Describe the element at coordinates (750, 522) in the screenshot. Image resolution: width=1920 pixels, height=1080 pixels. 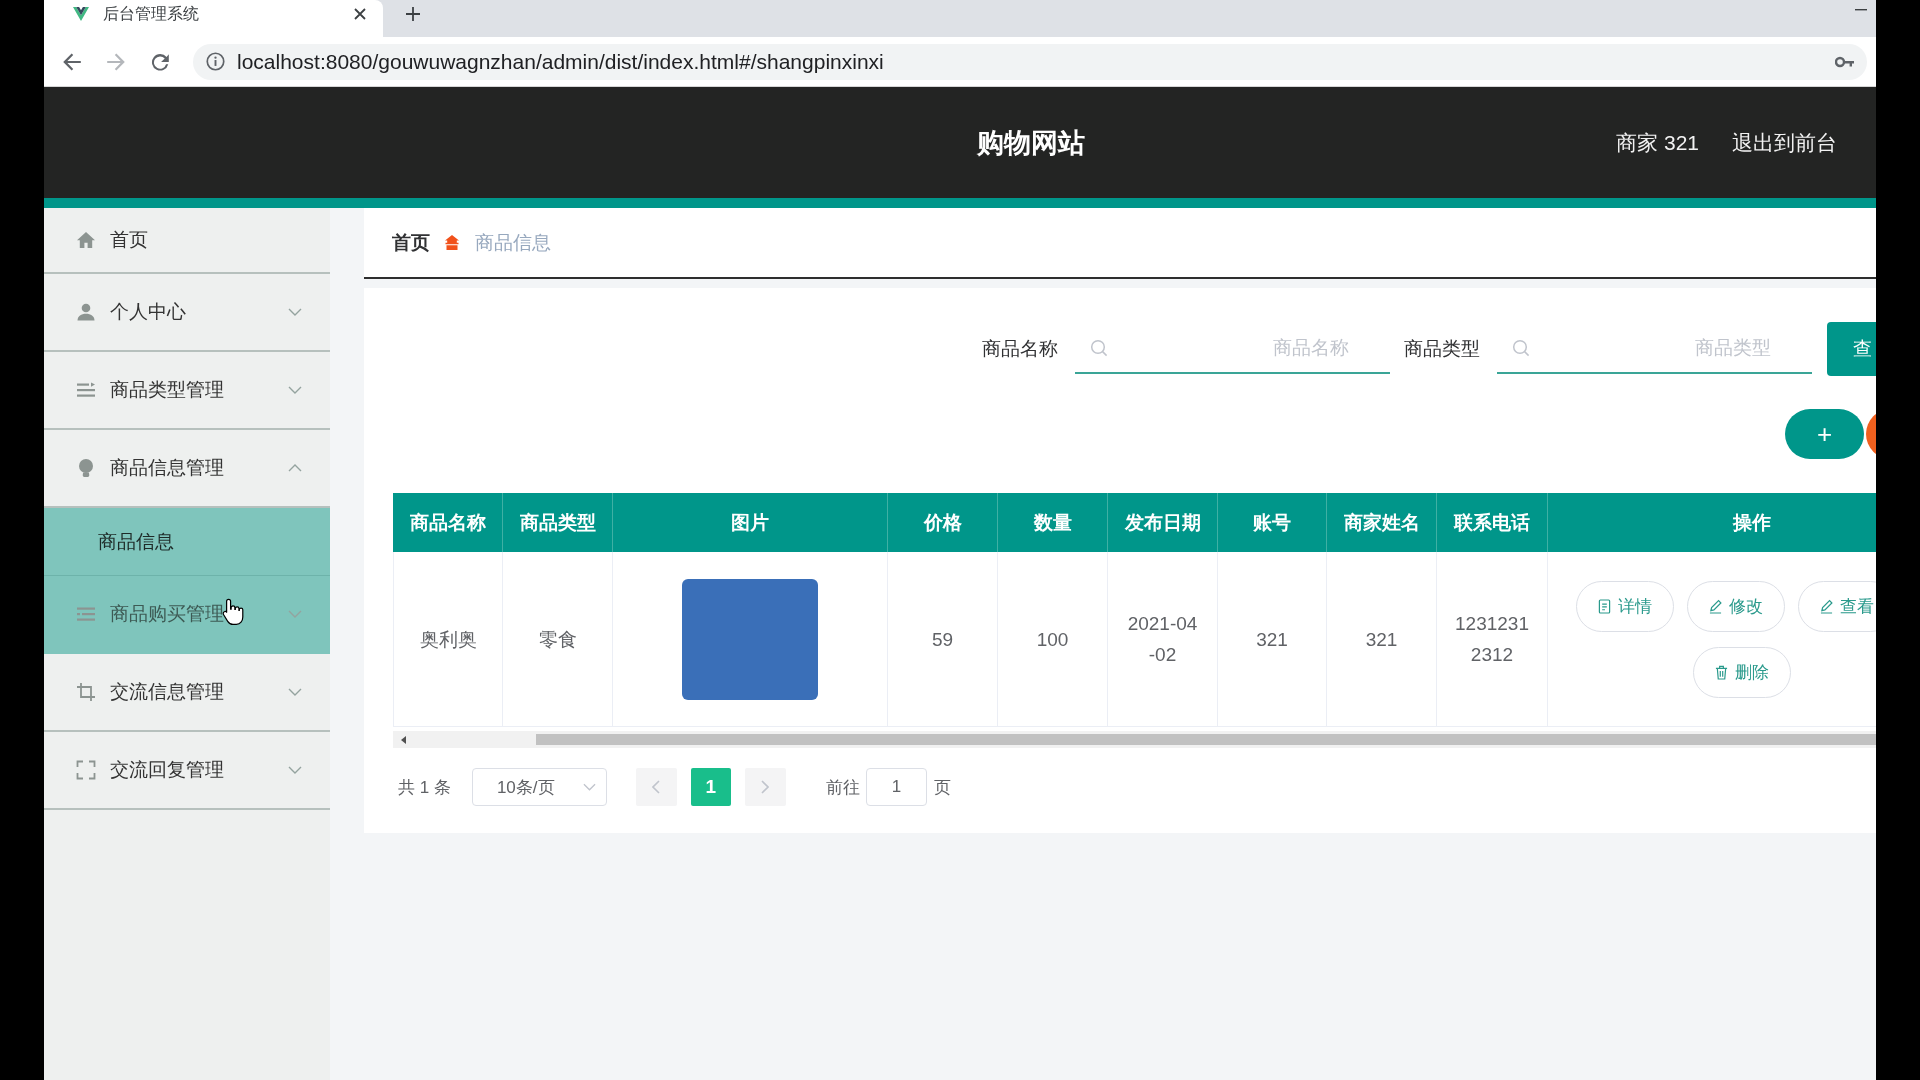
I see `column-header: 图片` at that location.